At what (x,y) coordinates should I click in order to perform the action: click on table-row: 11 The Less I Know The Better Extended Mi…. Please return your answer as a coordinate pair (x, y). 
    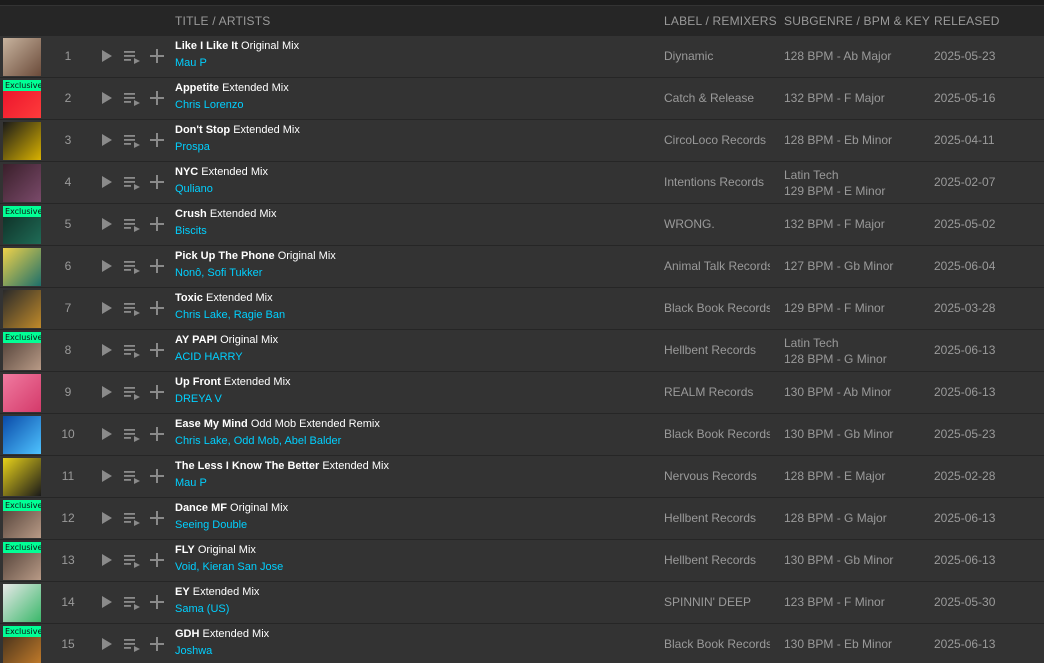
    Looking at the image, I should click on (522, 477).